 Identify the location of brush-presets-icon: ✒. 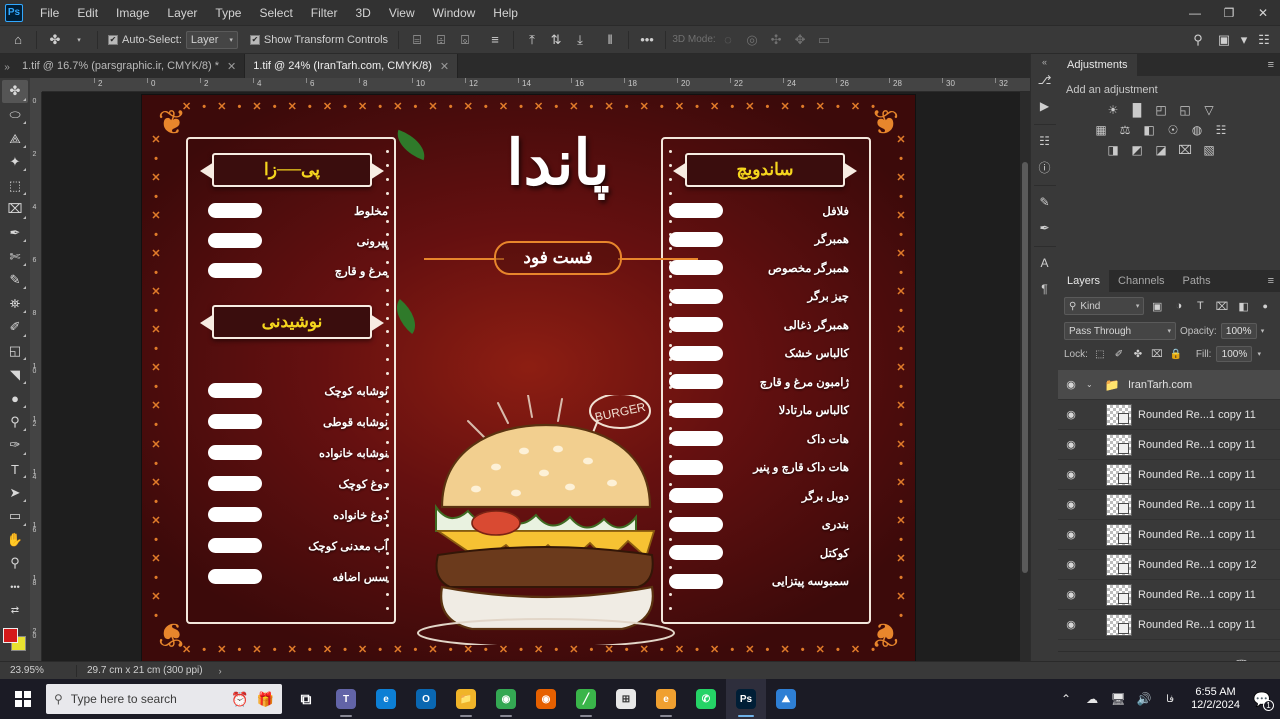
(1045, 228).